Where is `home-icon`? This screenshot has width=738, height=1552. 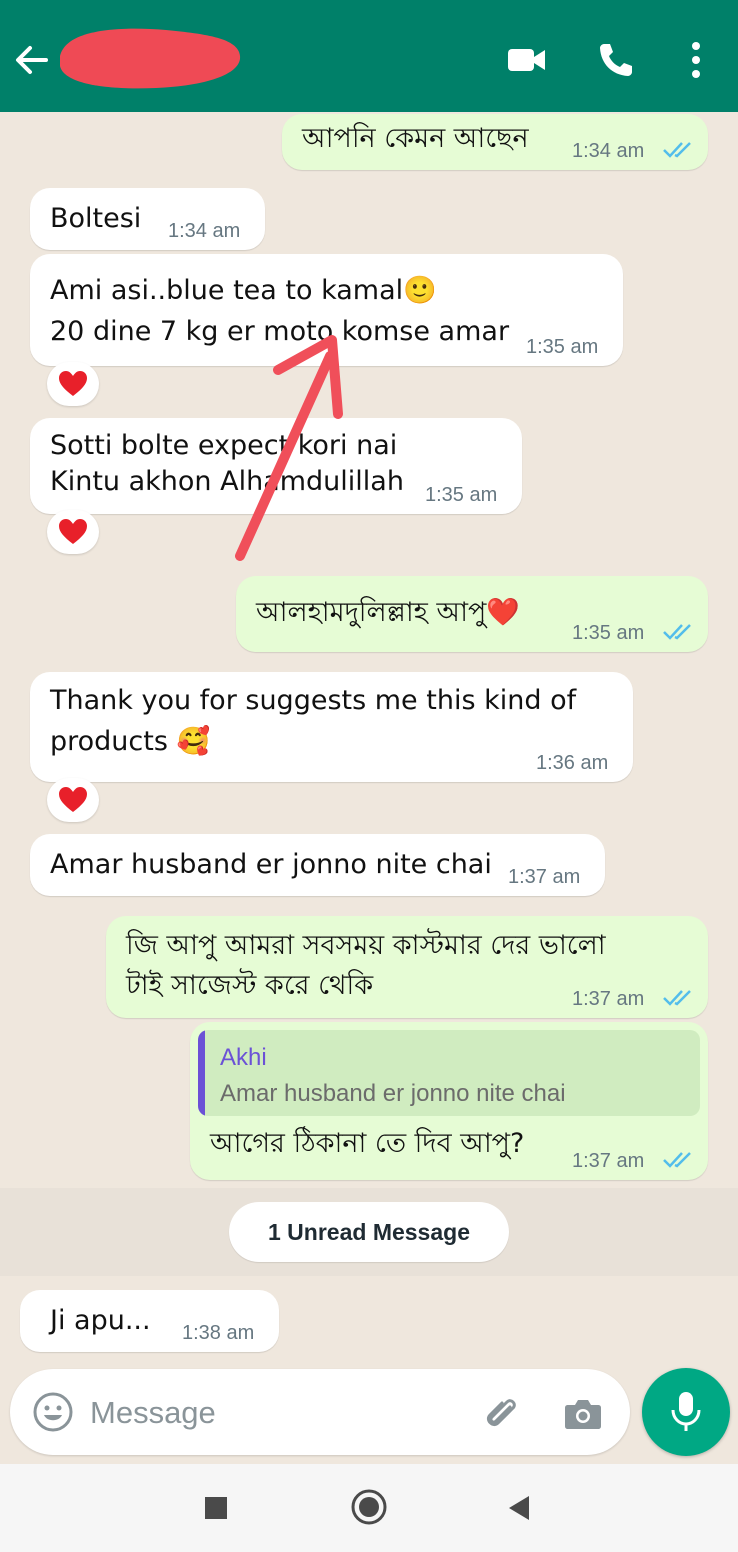
home-icon is located at coordinates (369, 1507).